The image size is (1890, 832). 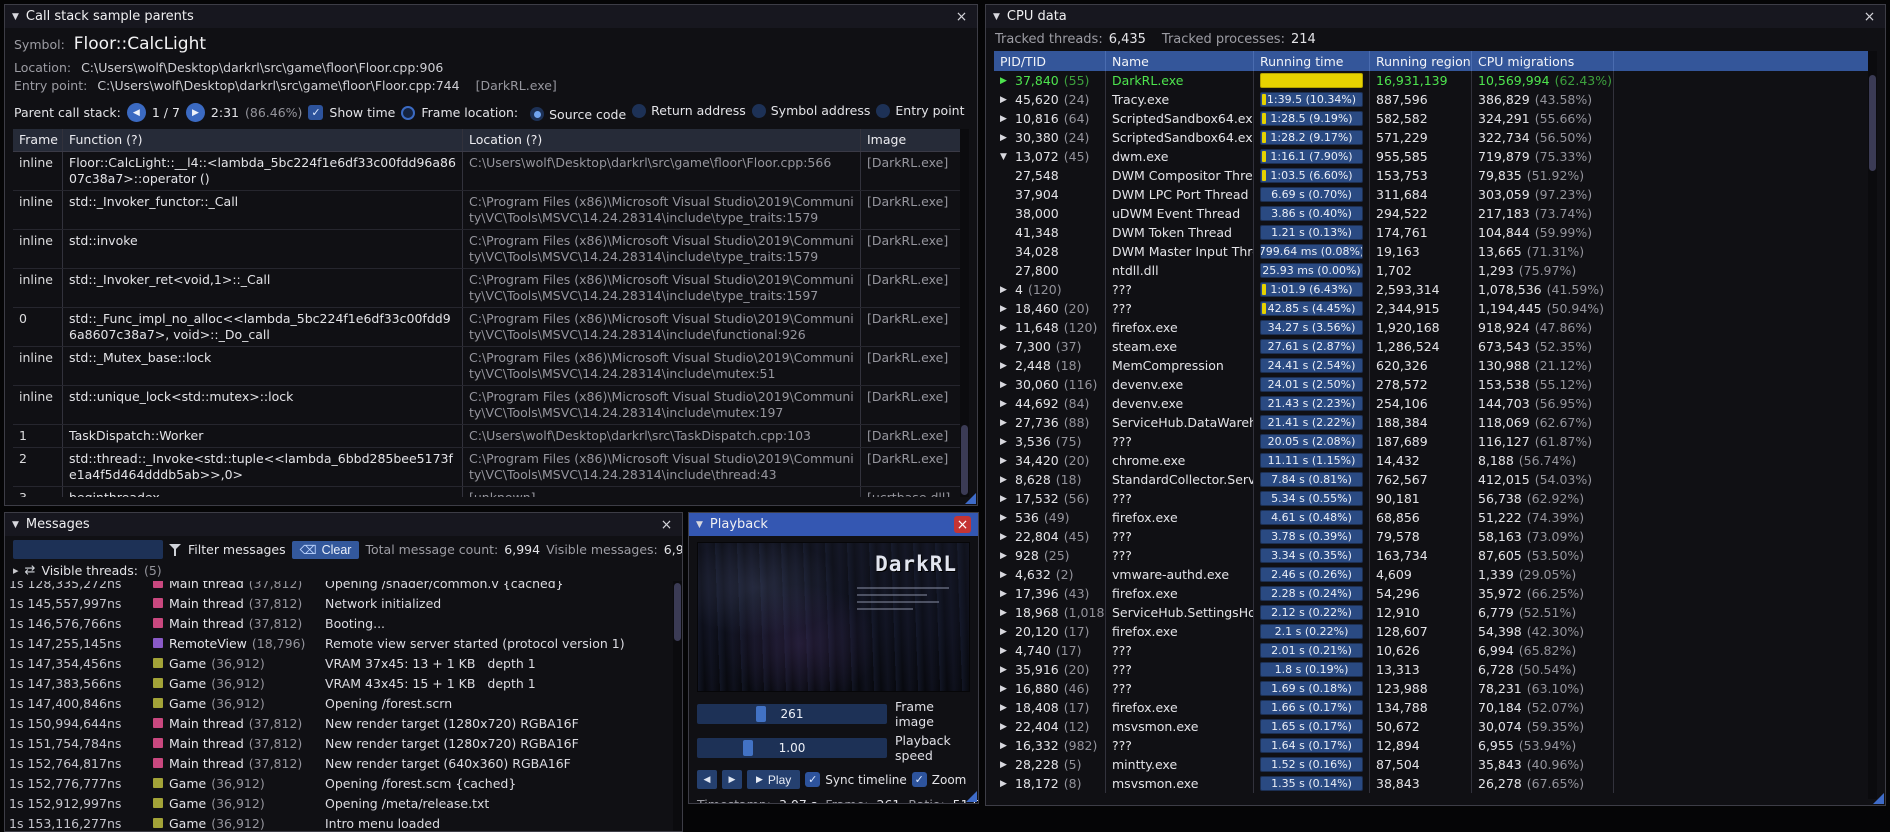 I want to click on radio-source-code: Source code, so click(x=578, y=114).